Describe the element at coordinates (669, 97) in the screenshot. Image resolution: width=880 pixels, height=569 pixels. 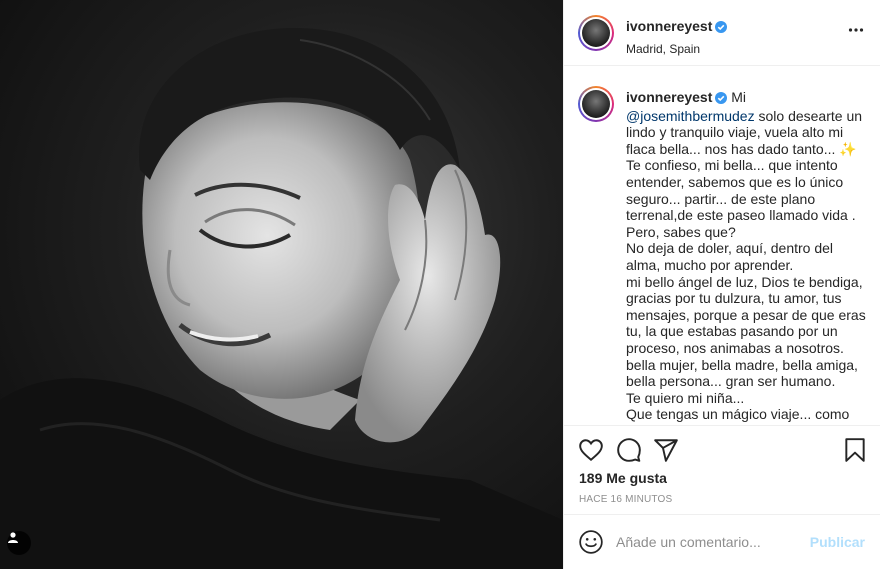
I see `caption-username: ivonnereyest` at that location.